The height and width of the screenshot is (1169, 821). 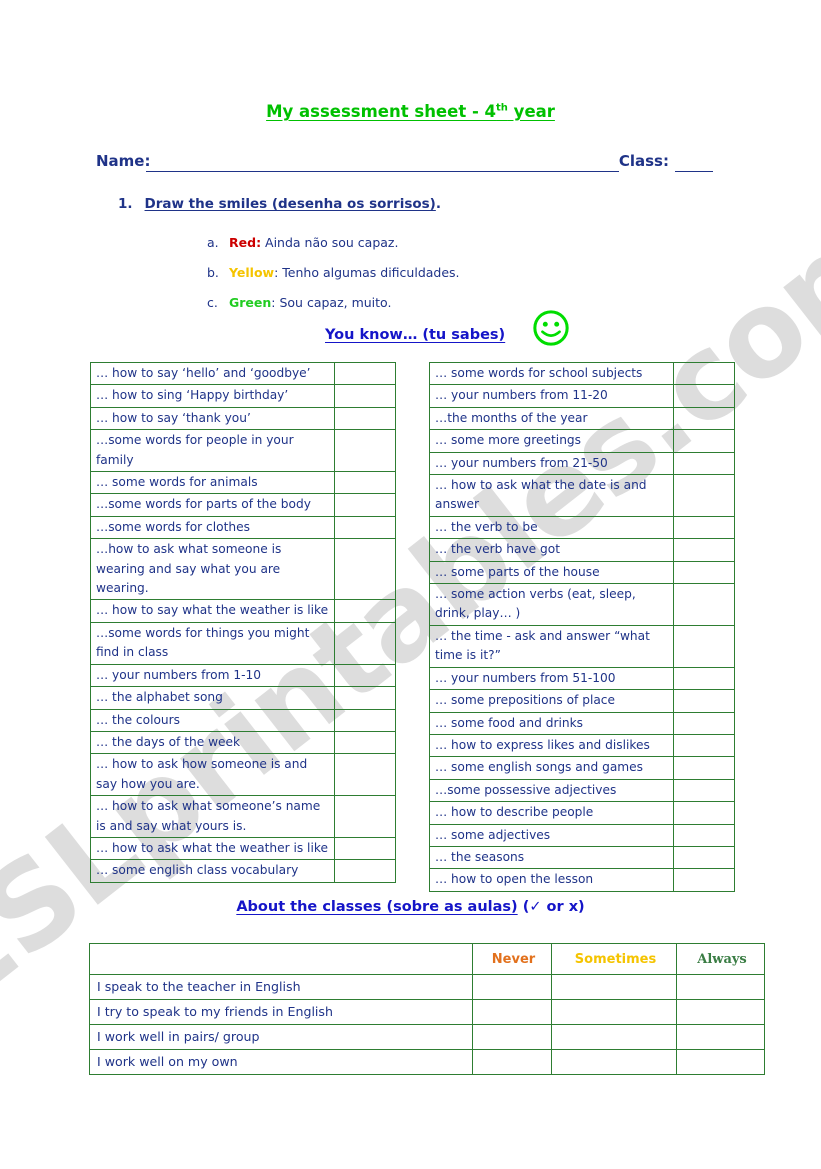 I want to click on class-input-rule, so click(x=694, y=171).